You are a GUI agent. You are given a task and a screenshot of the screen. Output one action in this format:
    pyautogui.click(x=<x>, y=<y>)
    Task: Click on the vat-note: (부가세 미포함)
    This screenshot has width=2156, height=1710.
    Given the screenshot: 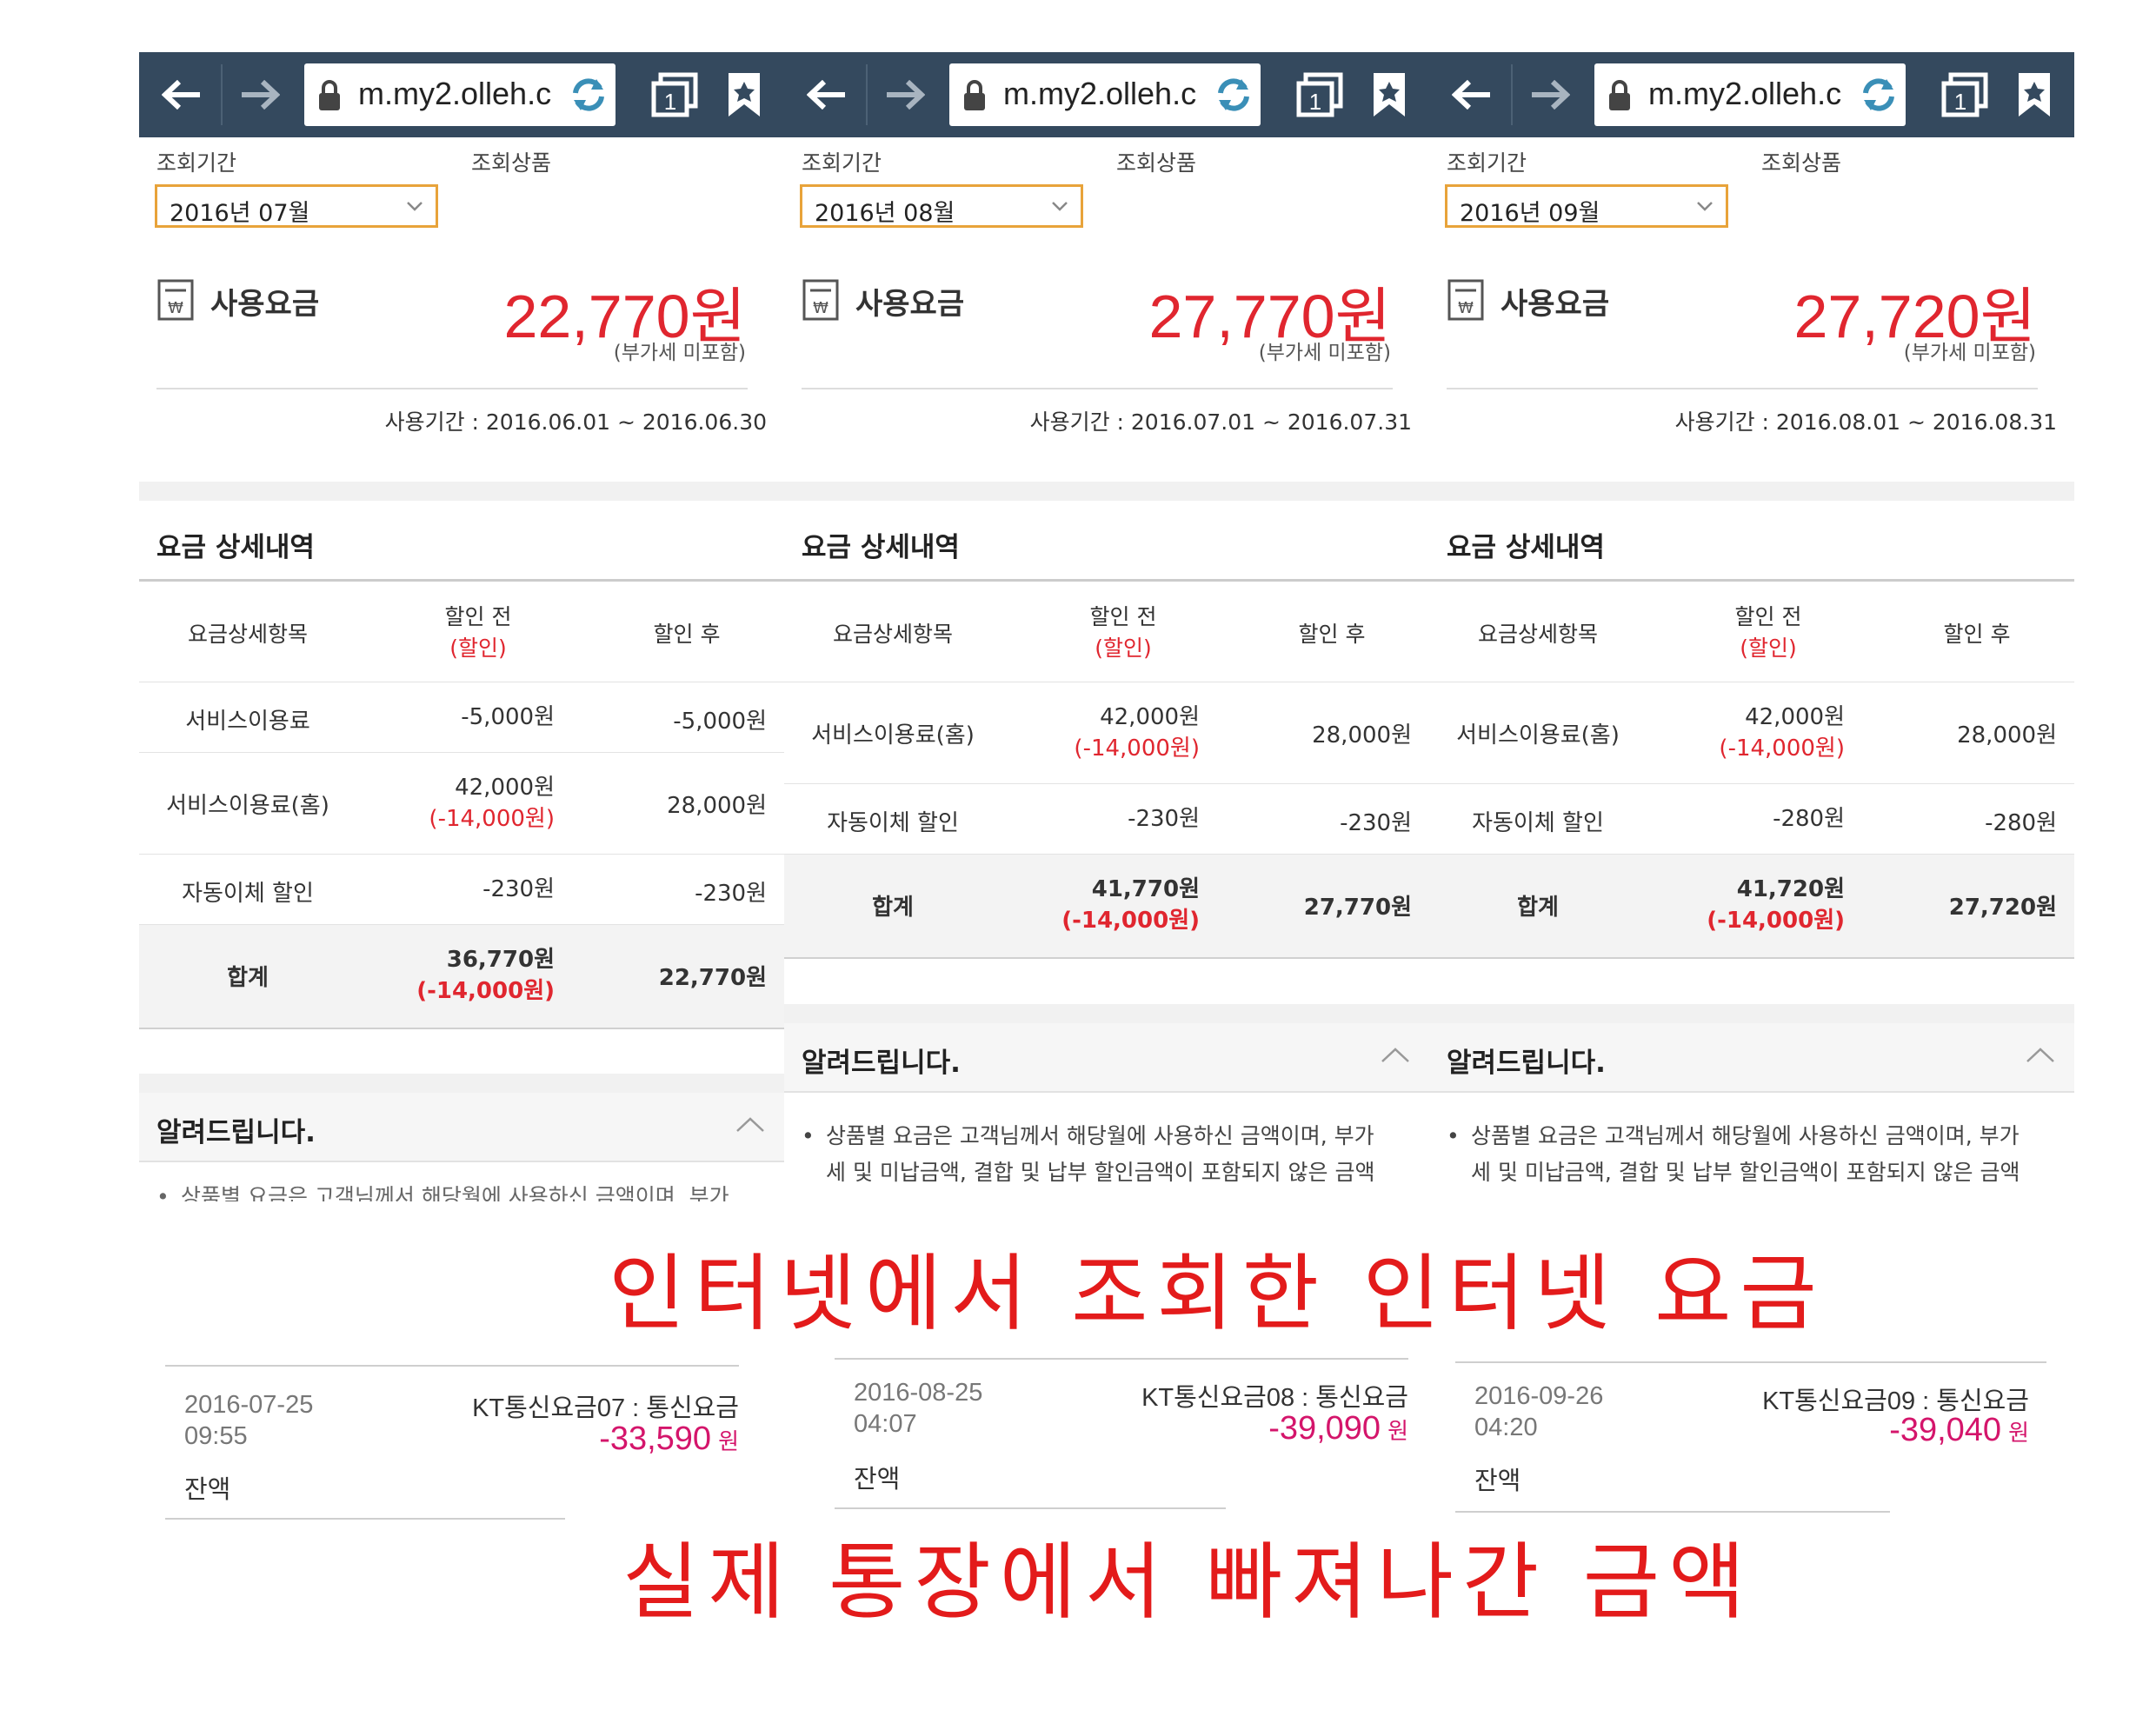 What is the action you would take?
    pyautogui.click(x=680, y=353)
    